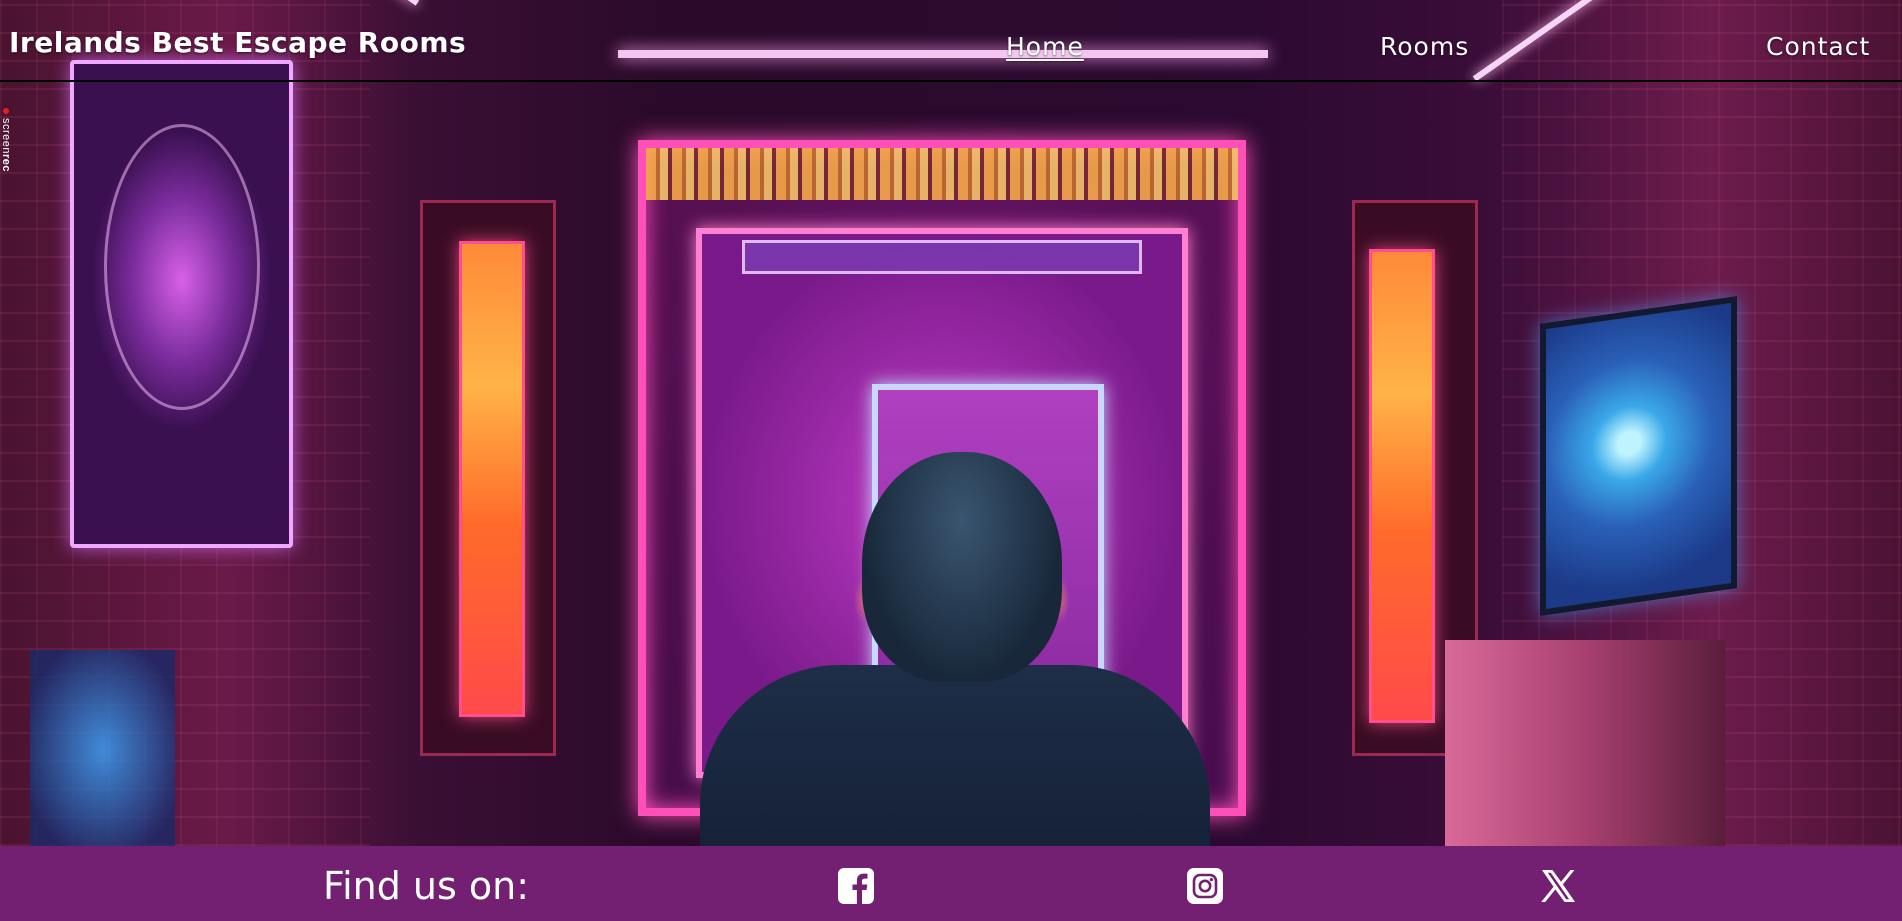 The width and height of the screenshot is (1902, 921). Describe the element at coordinates (955, 755) in the screenshot. I see `person-body` at that location.